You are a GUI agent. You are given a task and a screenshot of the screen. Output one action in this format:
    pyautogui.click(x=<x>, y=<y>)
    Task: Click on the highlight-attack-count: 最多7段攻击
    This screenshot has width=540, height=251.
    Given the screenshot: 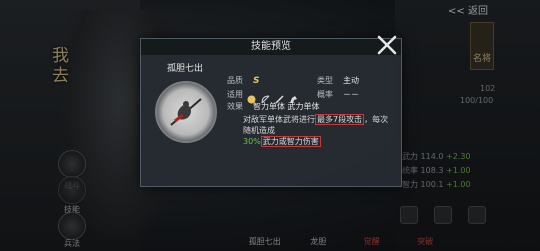 What is the action you would take?
    pyautogui.click(x=340, y=119)
    